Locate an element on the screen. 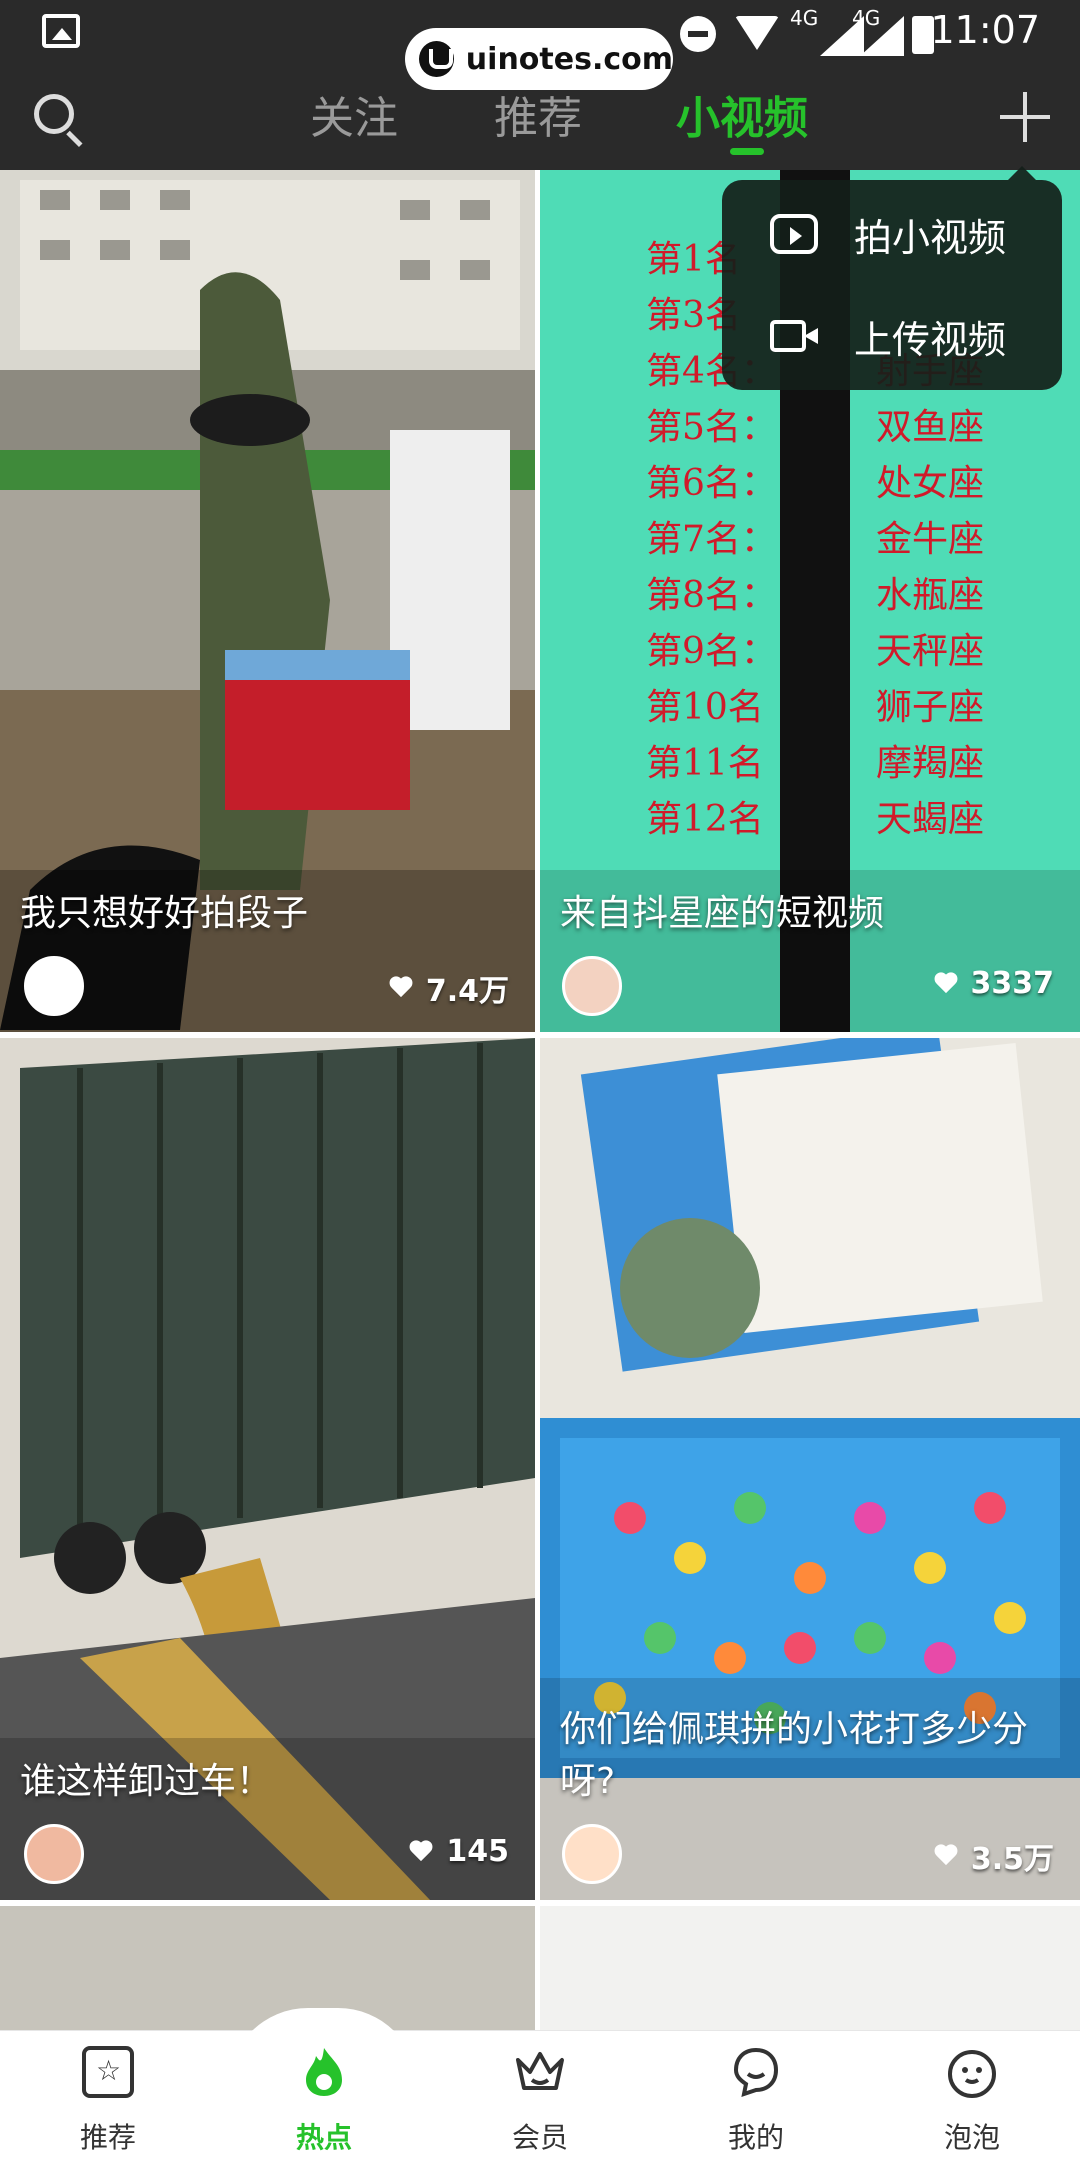 This screenshot has height=2160, width=1080. uinotes-logo-icon is located at coordinates (436, 59).